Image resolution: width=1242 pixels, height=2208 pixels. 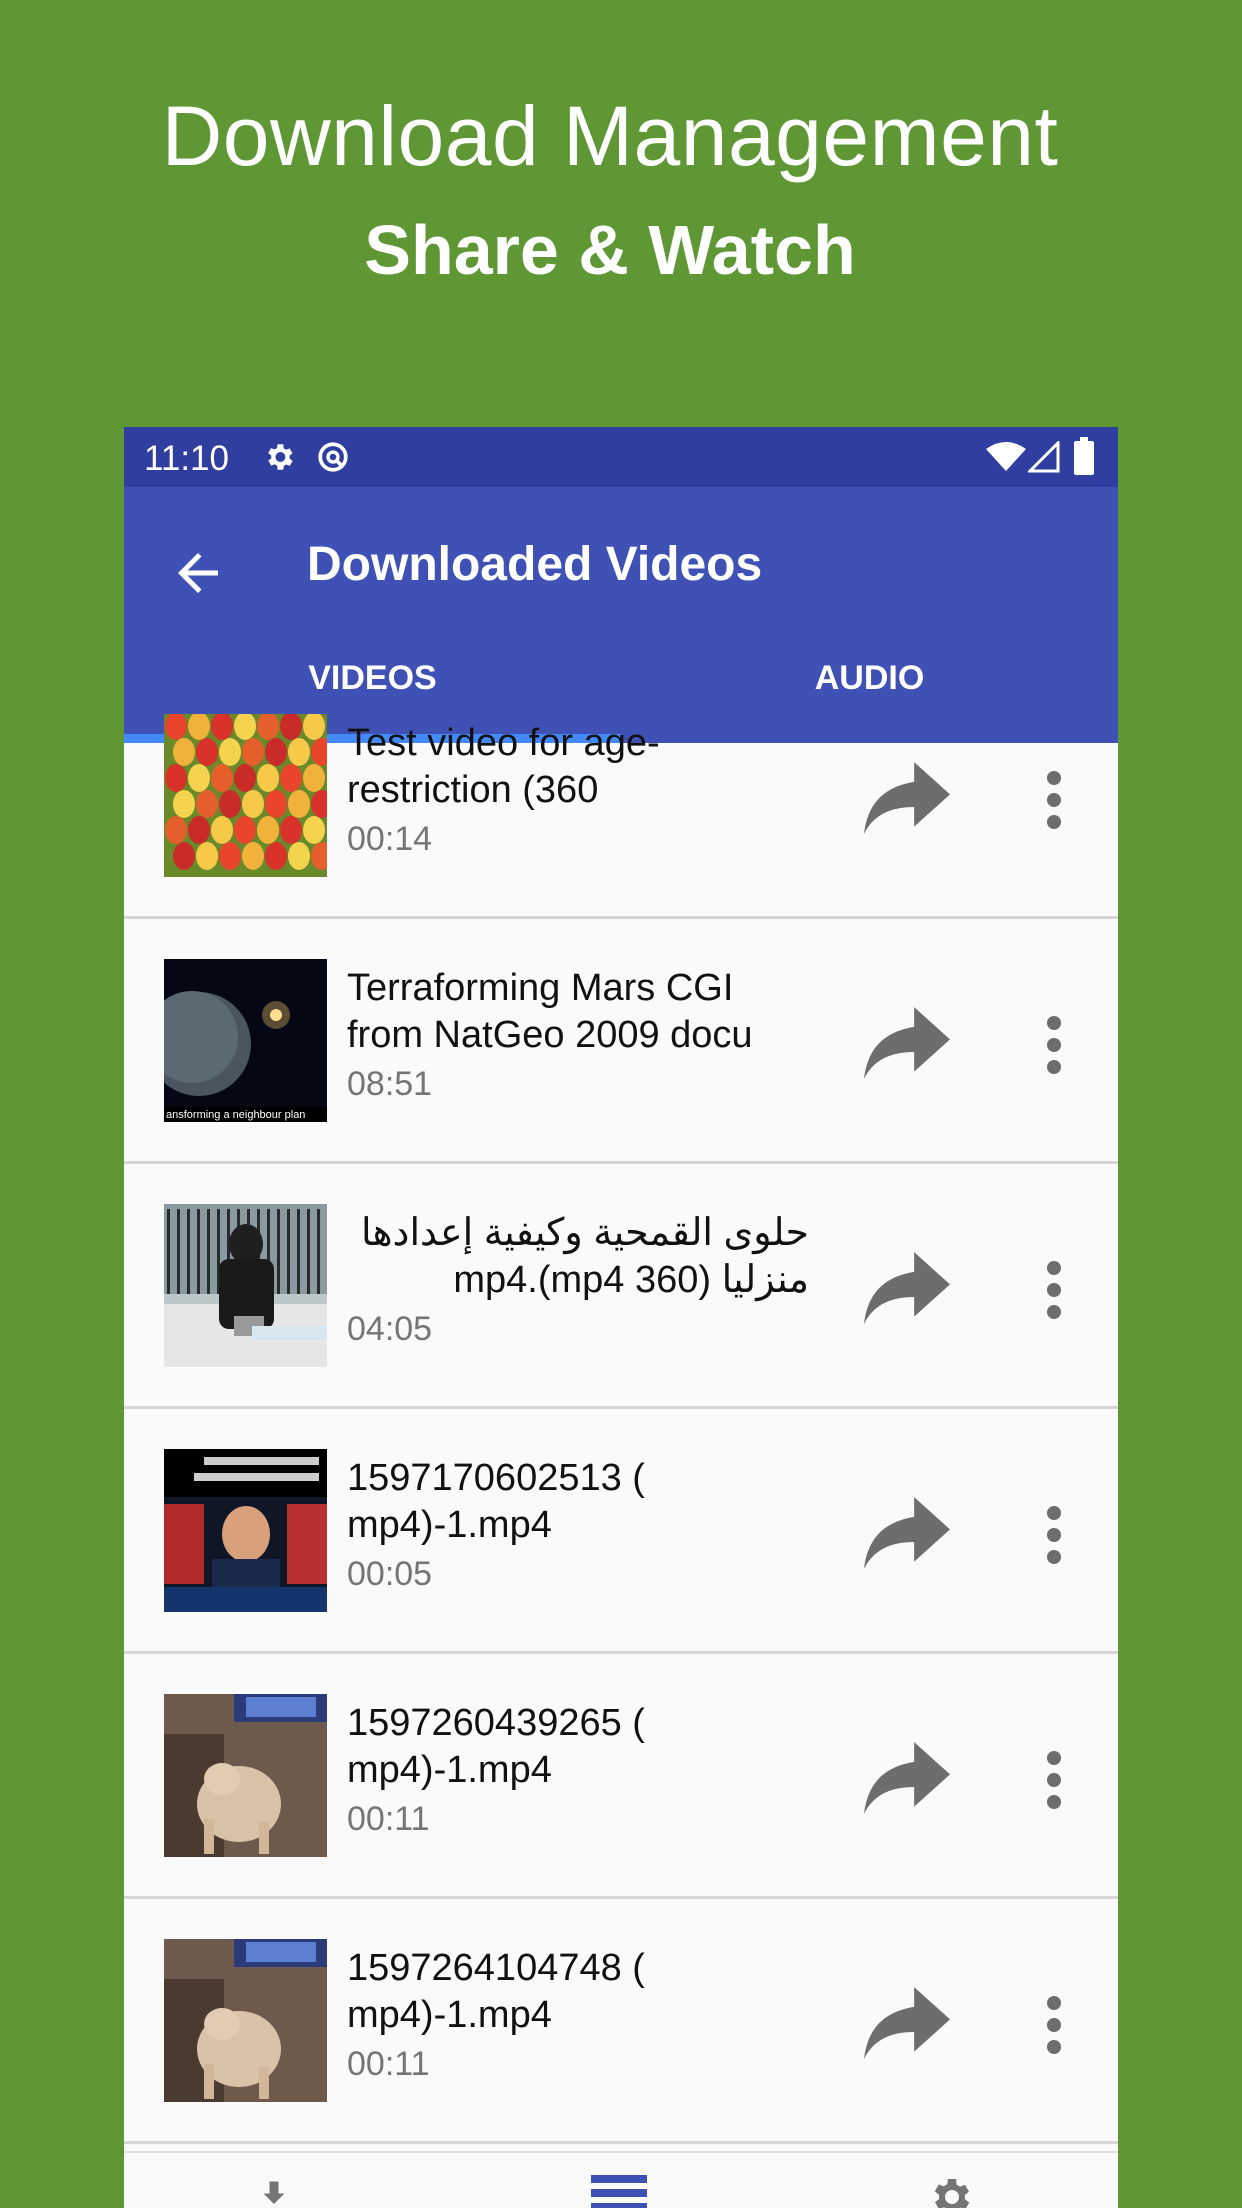 What do you see at coordinates (333, 457) in the screenshot?
I see `vpn-icon` at bounding box center [333, 457].